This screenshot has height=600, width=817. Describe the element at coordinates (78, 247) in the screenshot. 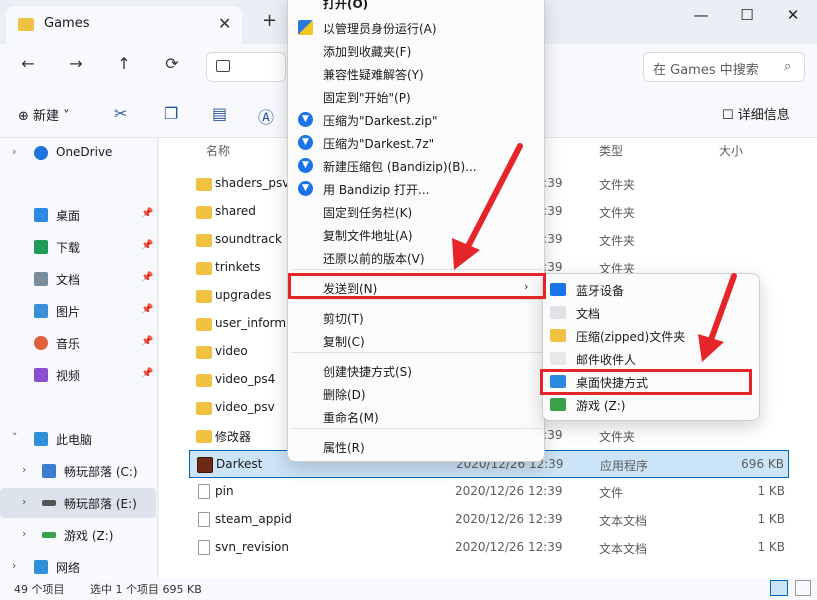

I see `sidebar-item-downloads: 下载 📌` at that location.